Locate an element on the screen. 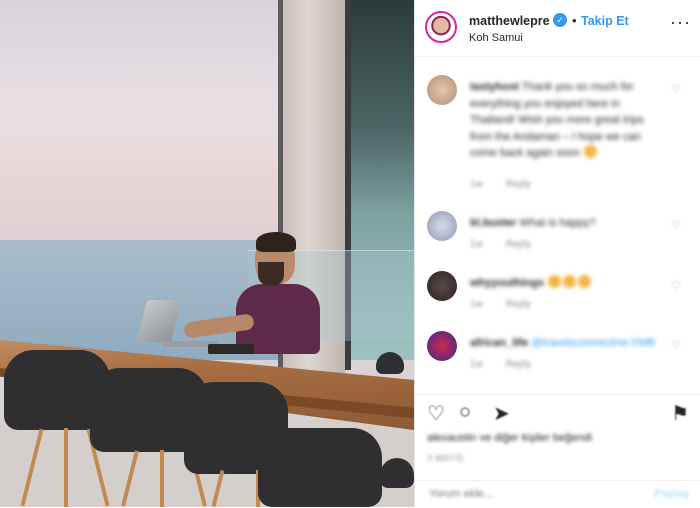 This screenshot has width=700, height=508. post-comment-button: Paylaş is located at coordinates (671, 494).